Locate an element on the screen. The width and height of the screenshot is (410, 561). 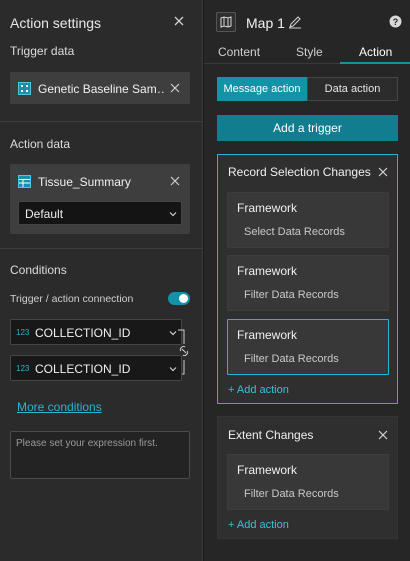
action-card-selected: Framework Filter Data Records is located at coordinates (308, 347).